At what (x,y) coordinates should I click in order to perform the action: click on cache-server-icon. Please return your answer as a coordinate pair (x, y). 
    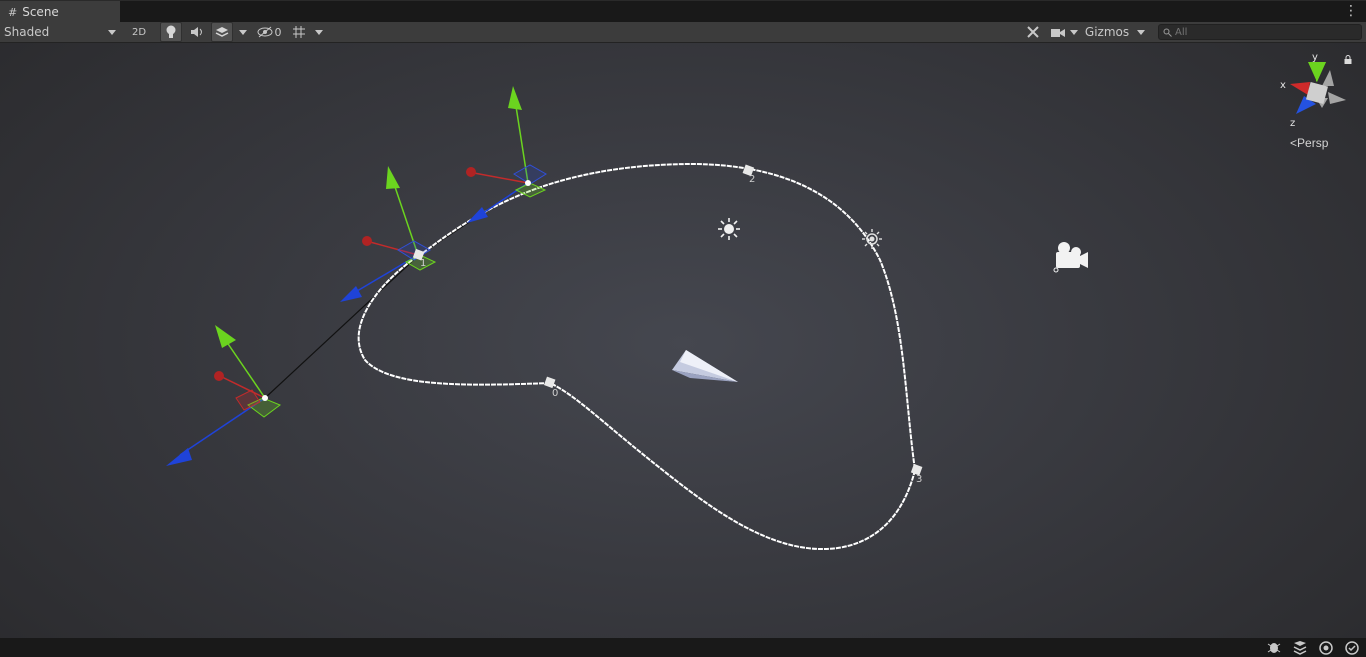
    Looking at the image, I should click on (1300, 647).